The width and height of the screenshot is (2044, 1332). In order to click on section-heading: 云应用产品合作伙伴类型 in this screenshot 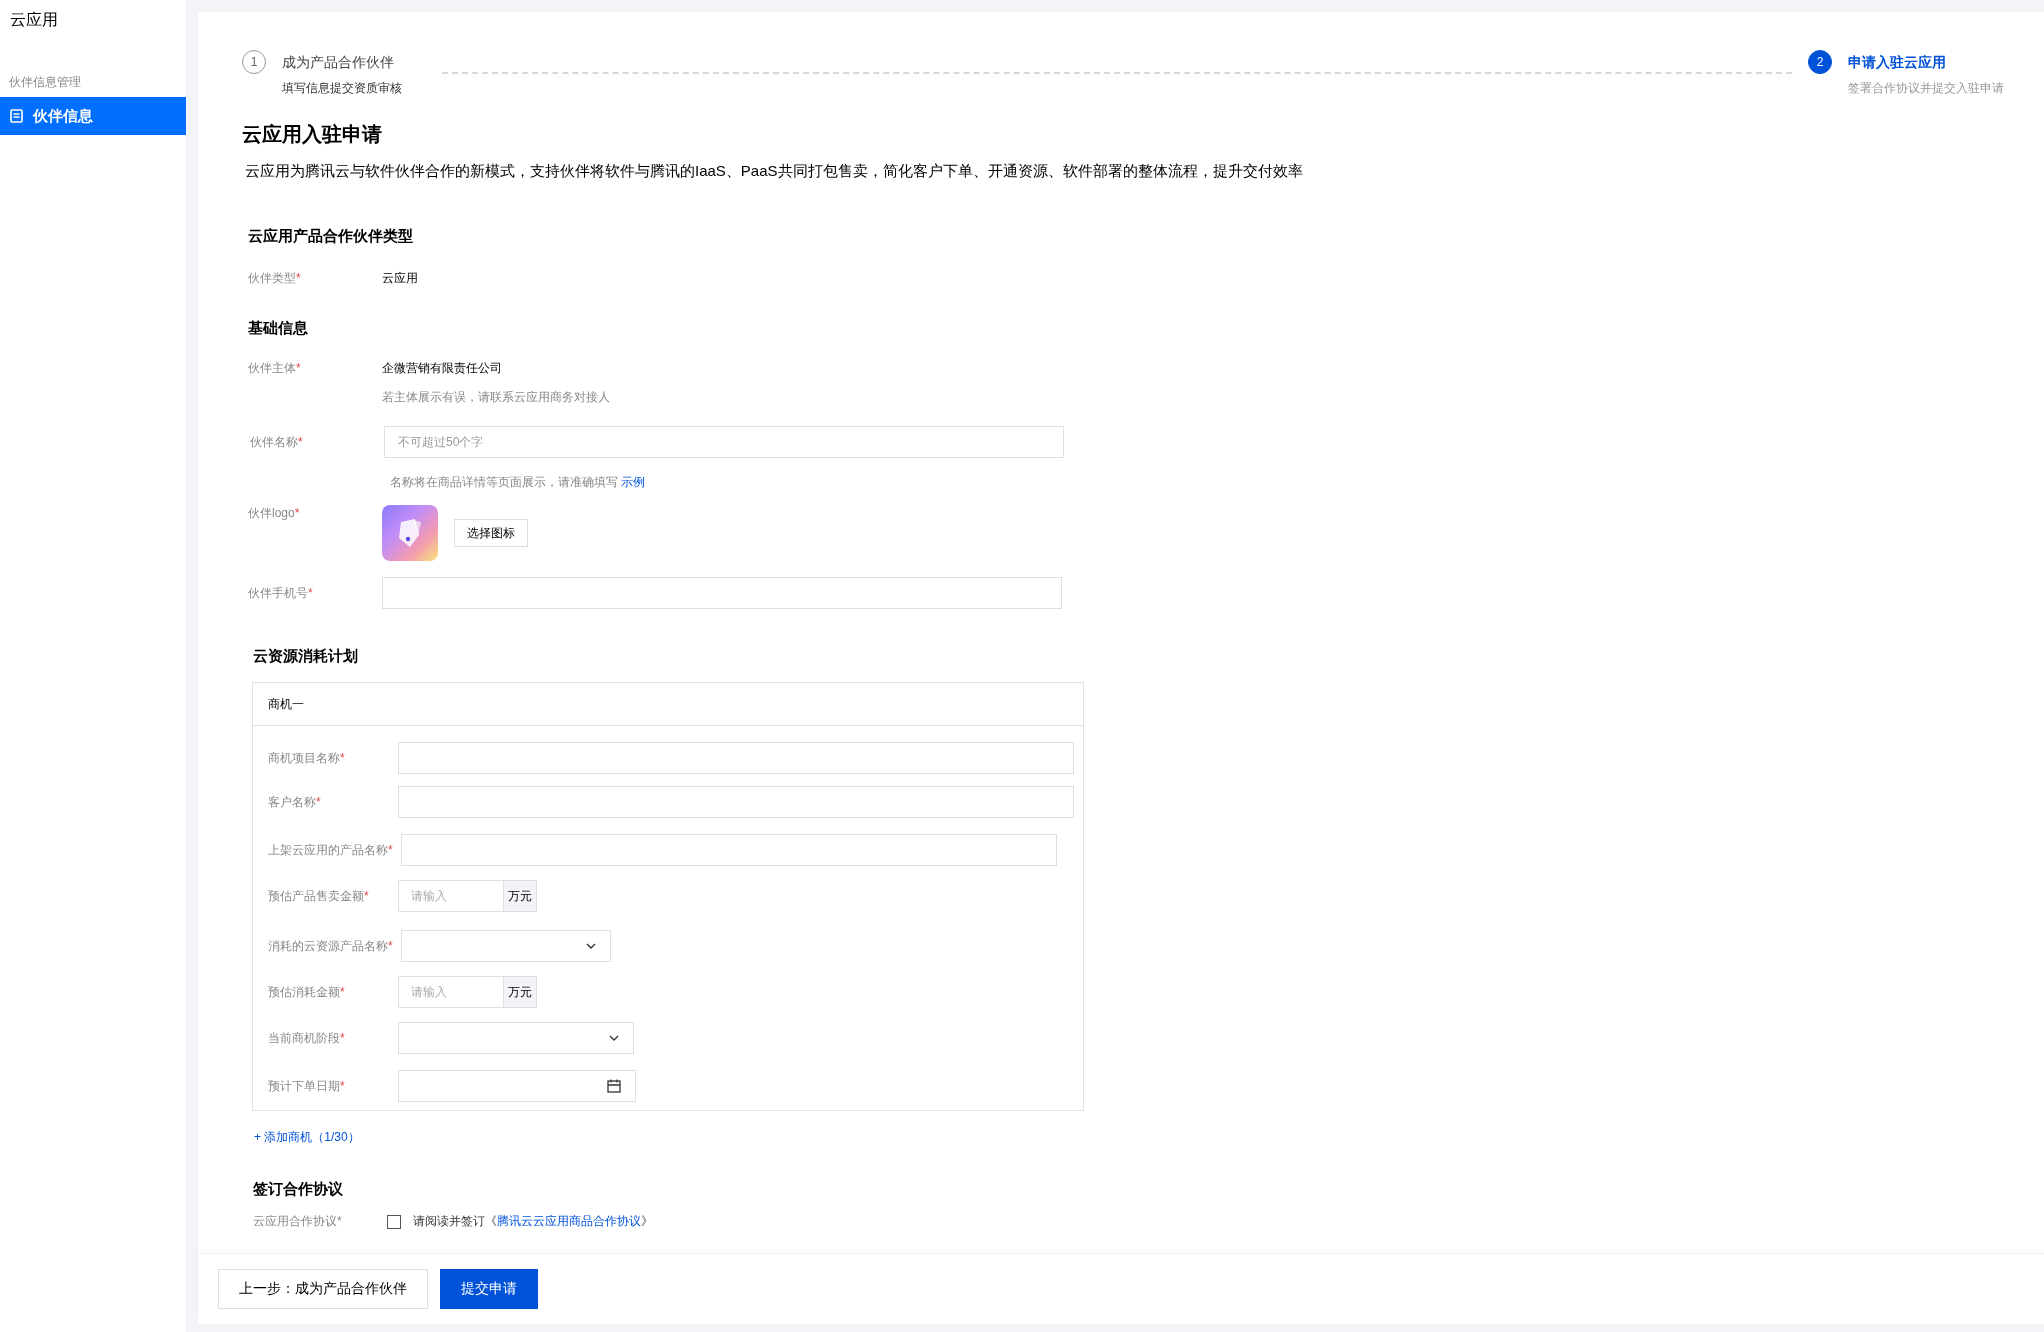, I will do `click(331, 236)`.